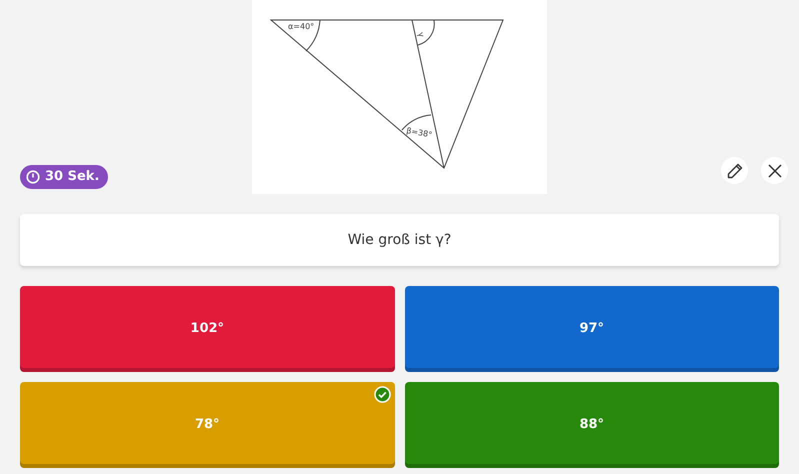  Describe the element at coordinates (207, 329) in the screenshot. I see `answer-button: 102°` at that location.